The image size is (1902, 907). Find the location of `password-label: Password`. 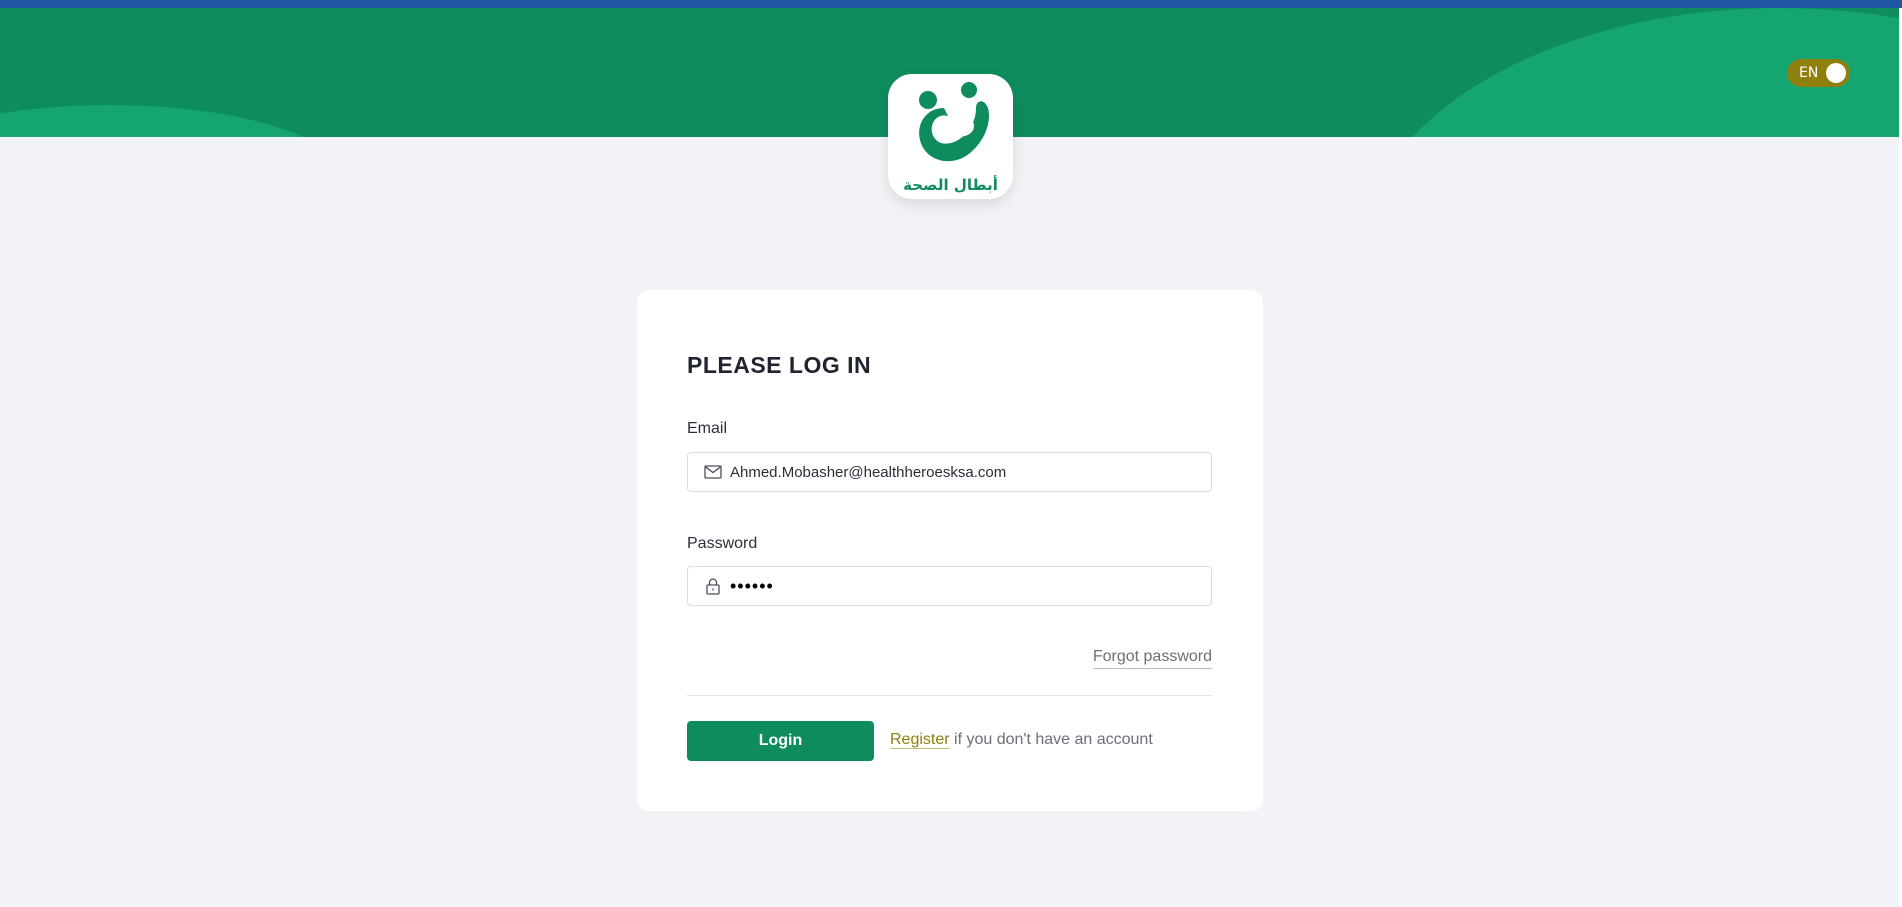

password-label: Password is located at coordinates (722, 543).